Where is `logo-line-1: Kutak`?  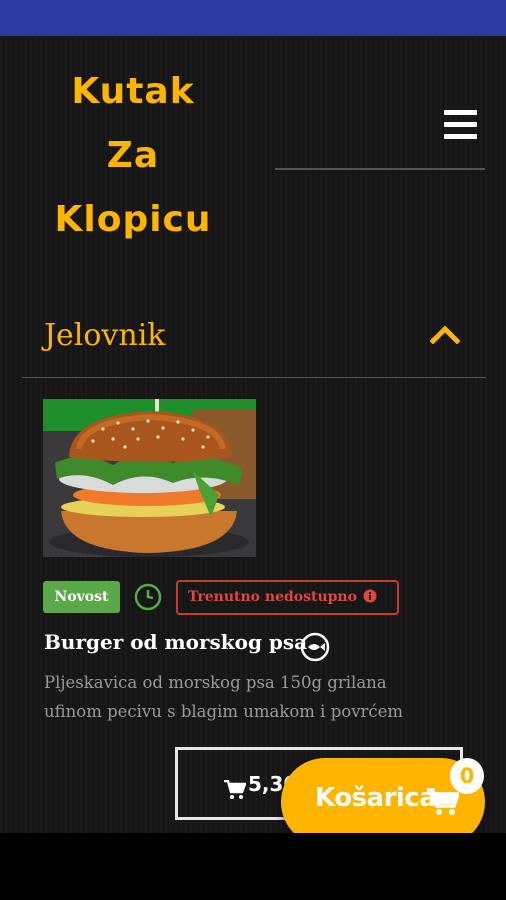
logo-line-1: Kutak is located at coordinates (133, 91).